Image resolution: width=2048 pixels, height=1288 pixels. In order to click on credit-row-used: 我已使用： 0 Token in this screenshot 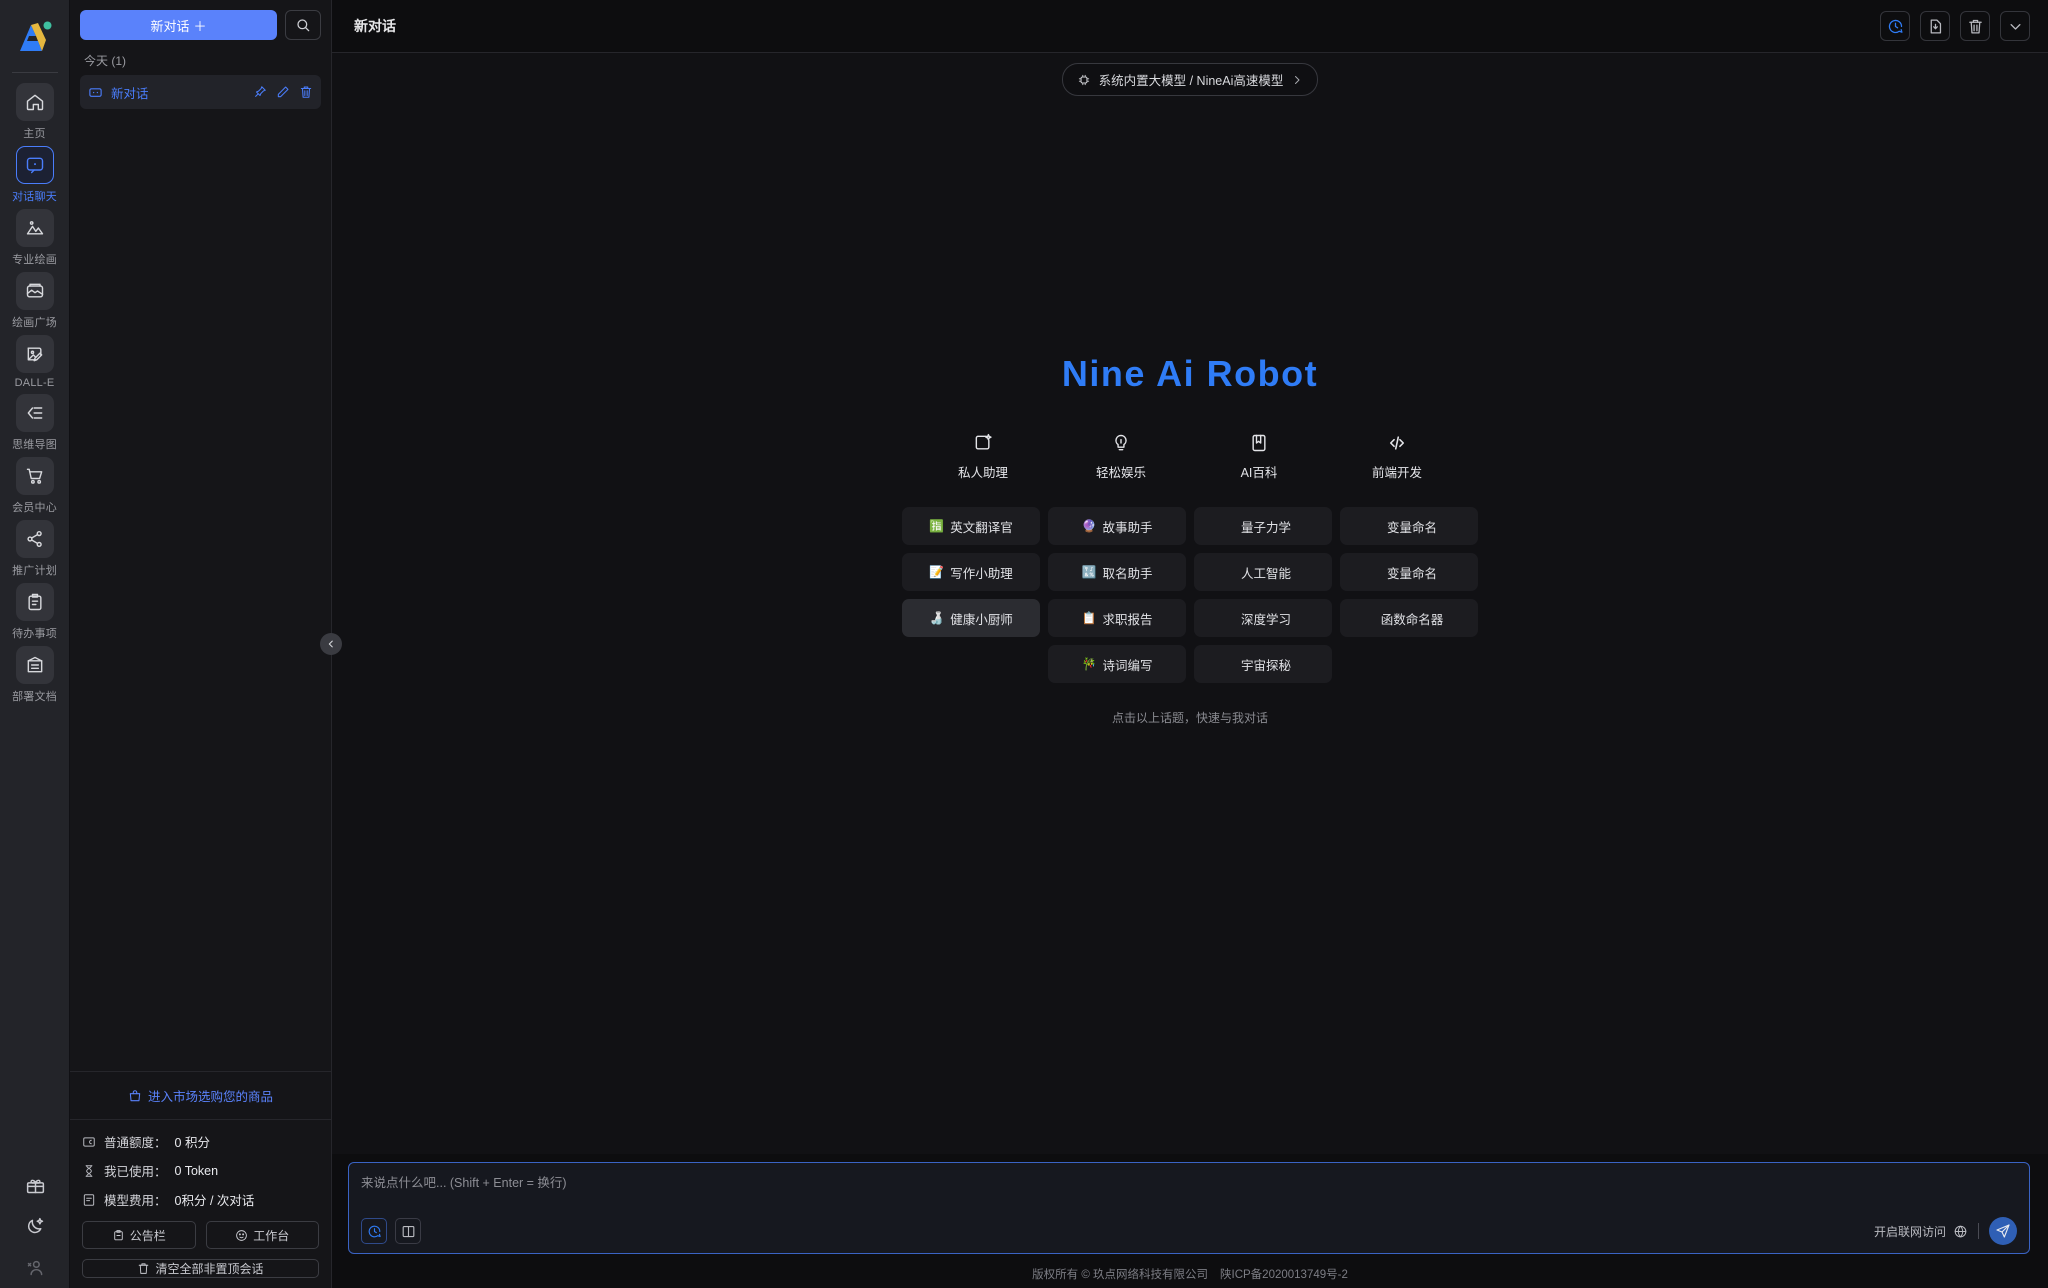, I will do `click(200, 1170)`.